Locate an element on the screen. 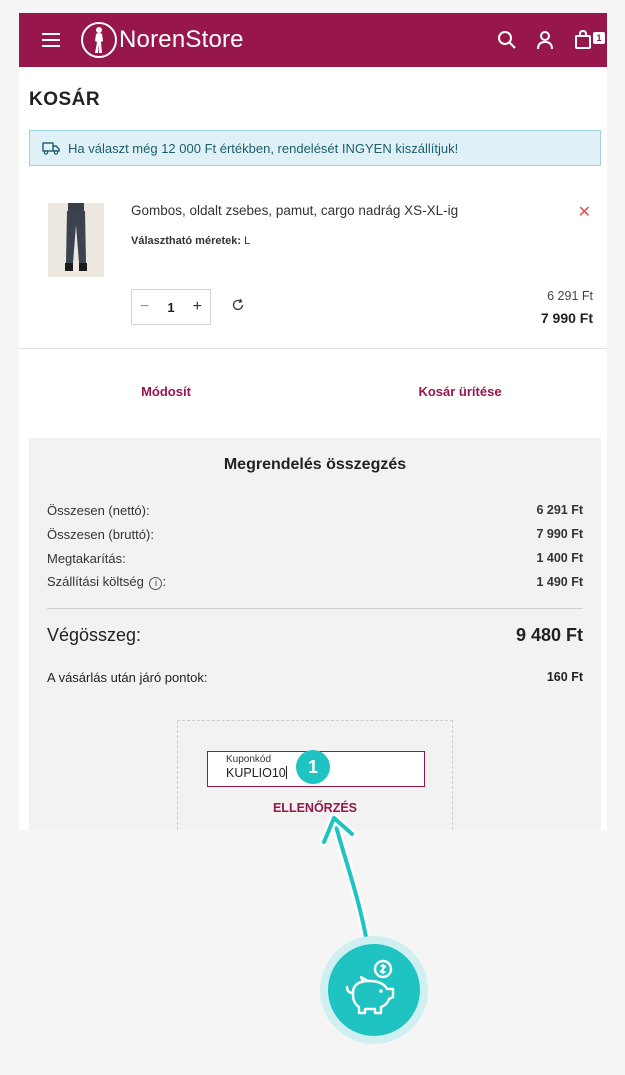 The width and height of the screenshot is (625, 1075). total-value: 9 480 Ft is located at coordinates (549, 635).